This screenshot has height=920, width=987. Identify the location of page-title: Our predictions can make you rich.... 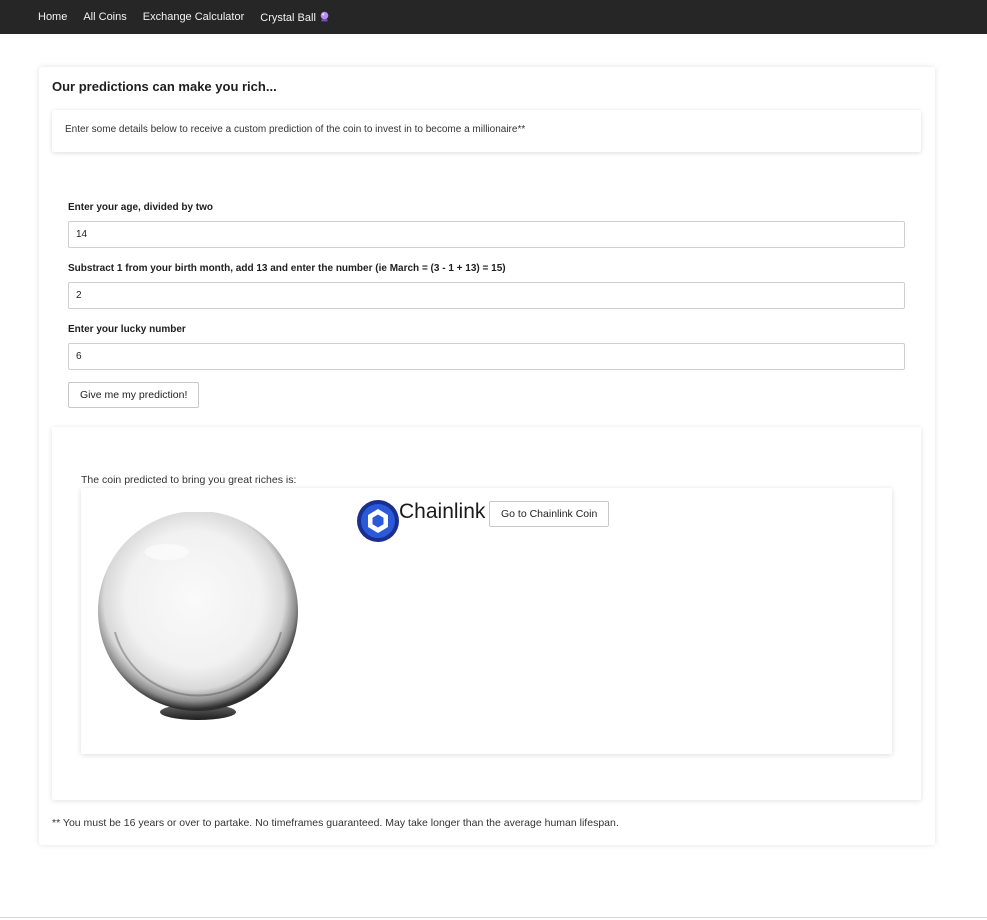
(164, 86).